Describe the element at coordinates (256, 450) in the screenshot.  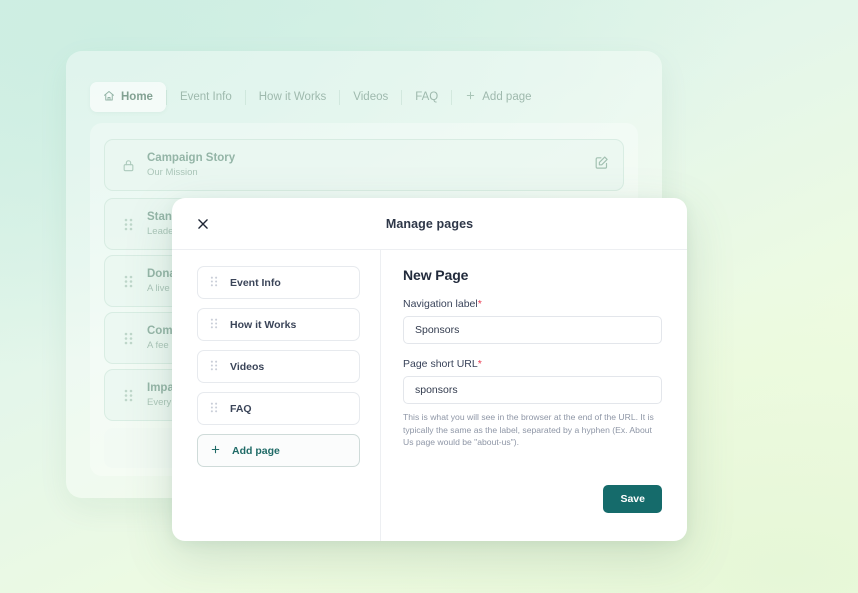
I see `add-page-label: Add page` at that location.